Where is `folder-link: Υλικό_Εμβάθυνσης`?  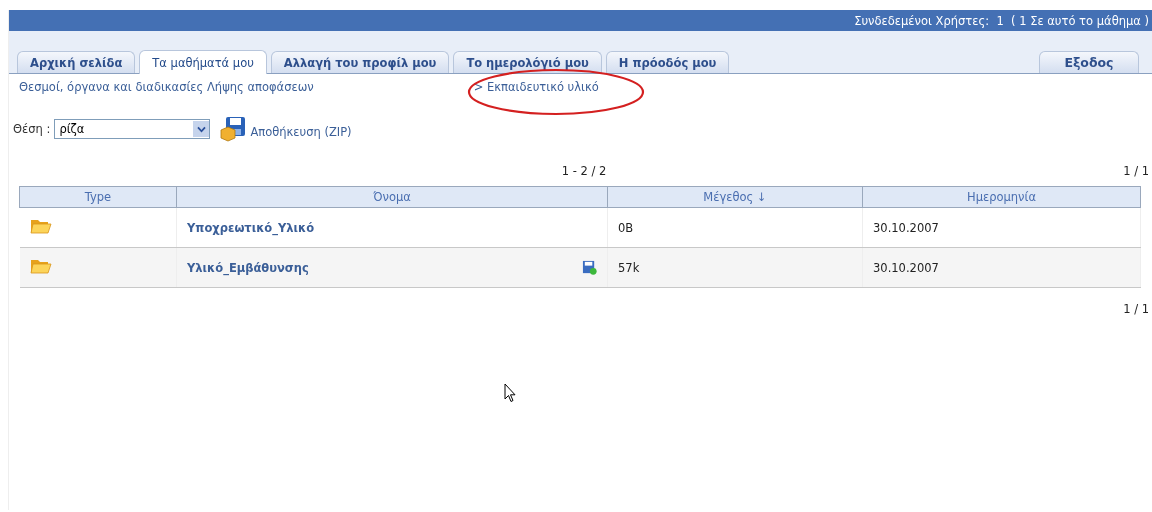 folder-link: Υλικό_Εμβάθυνσης is located at coordinates (248, 267).